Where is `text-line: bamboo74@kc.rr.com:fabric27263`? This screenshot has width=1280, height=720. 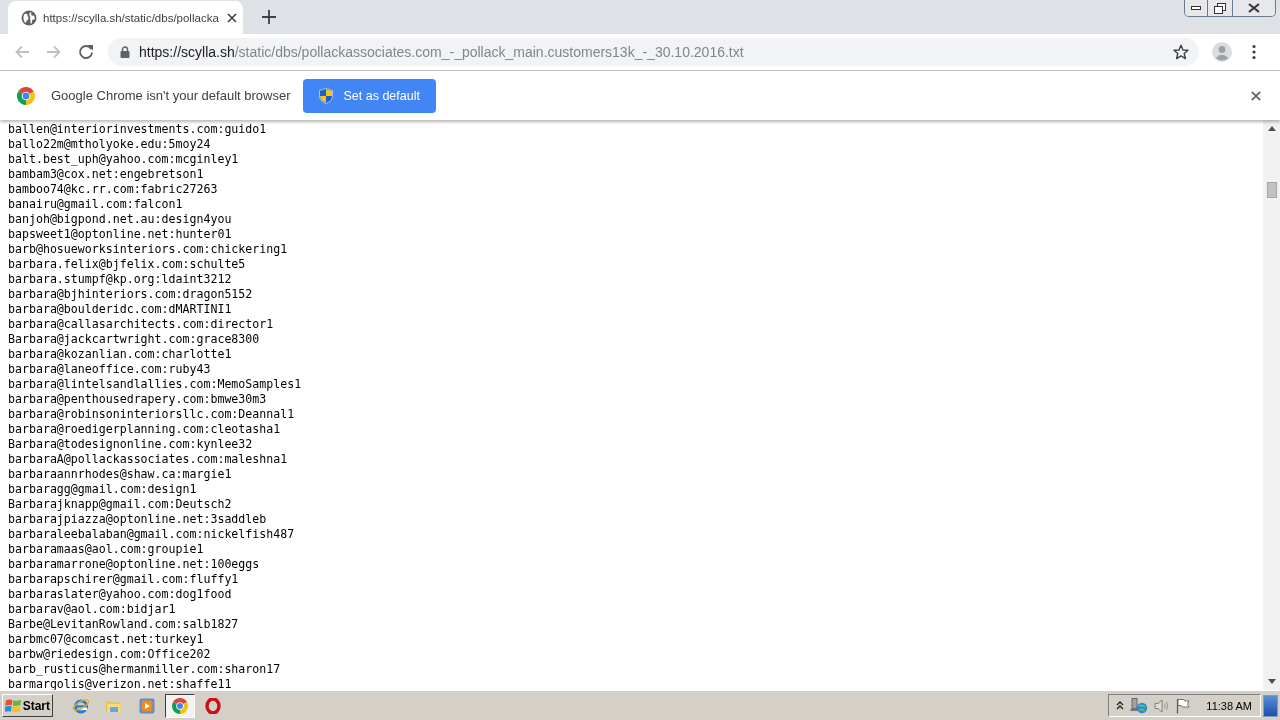
text-line: bamboo74@kc.rr.com:fabric27263 is located at coordinates (113, 189).